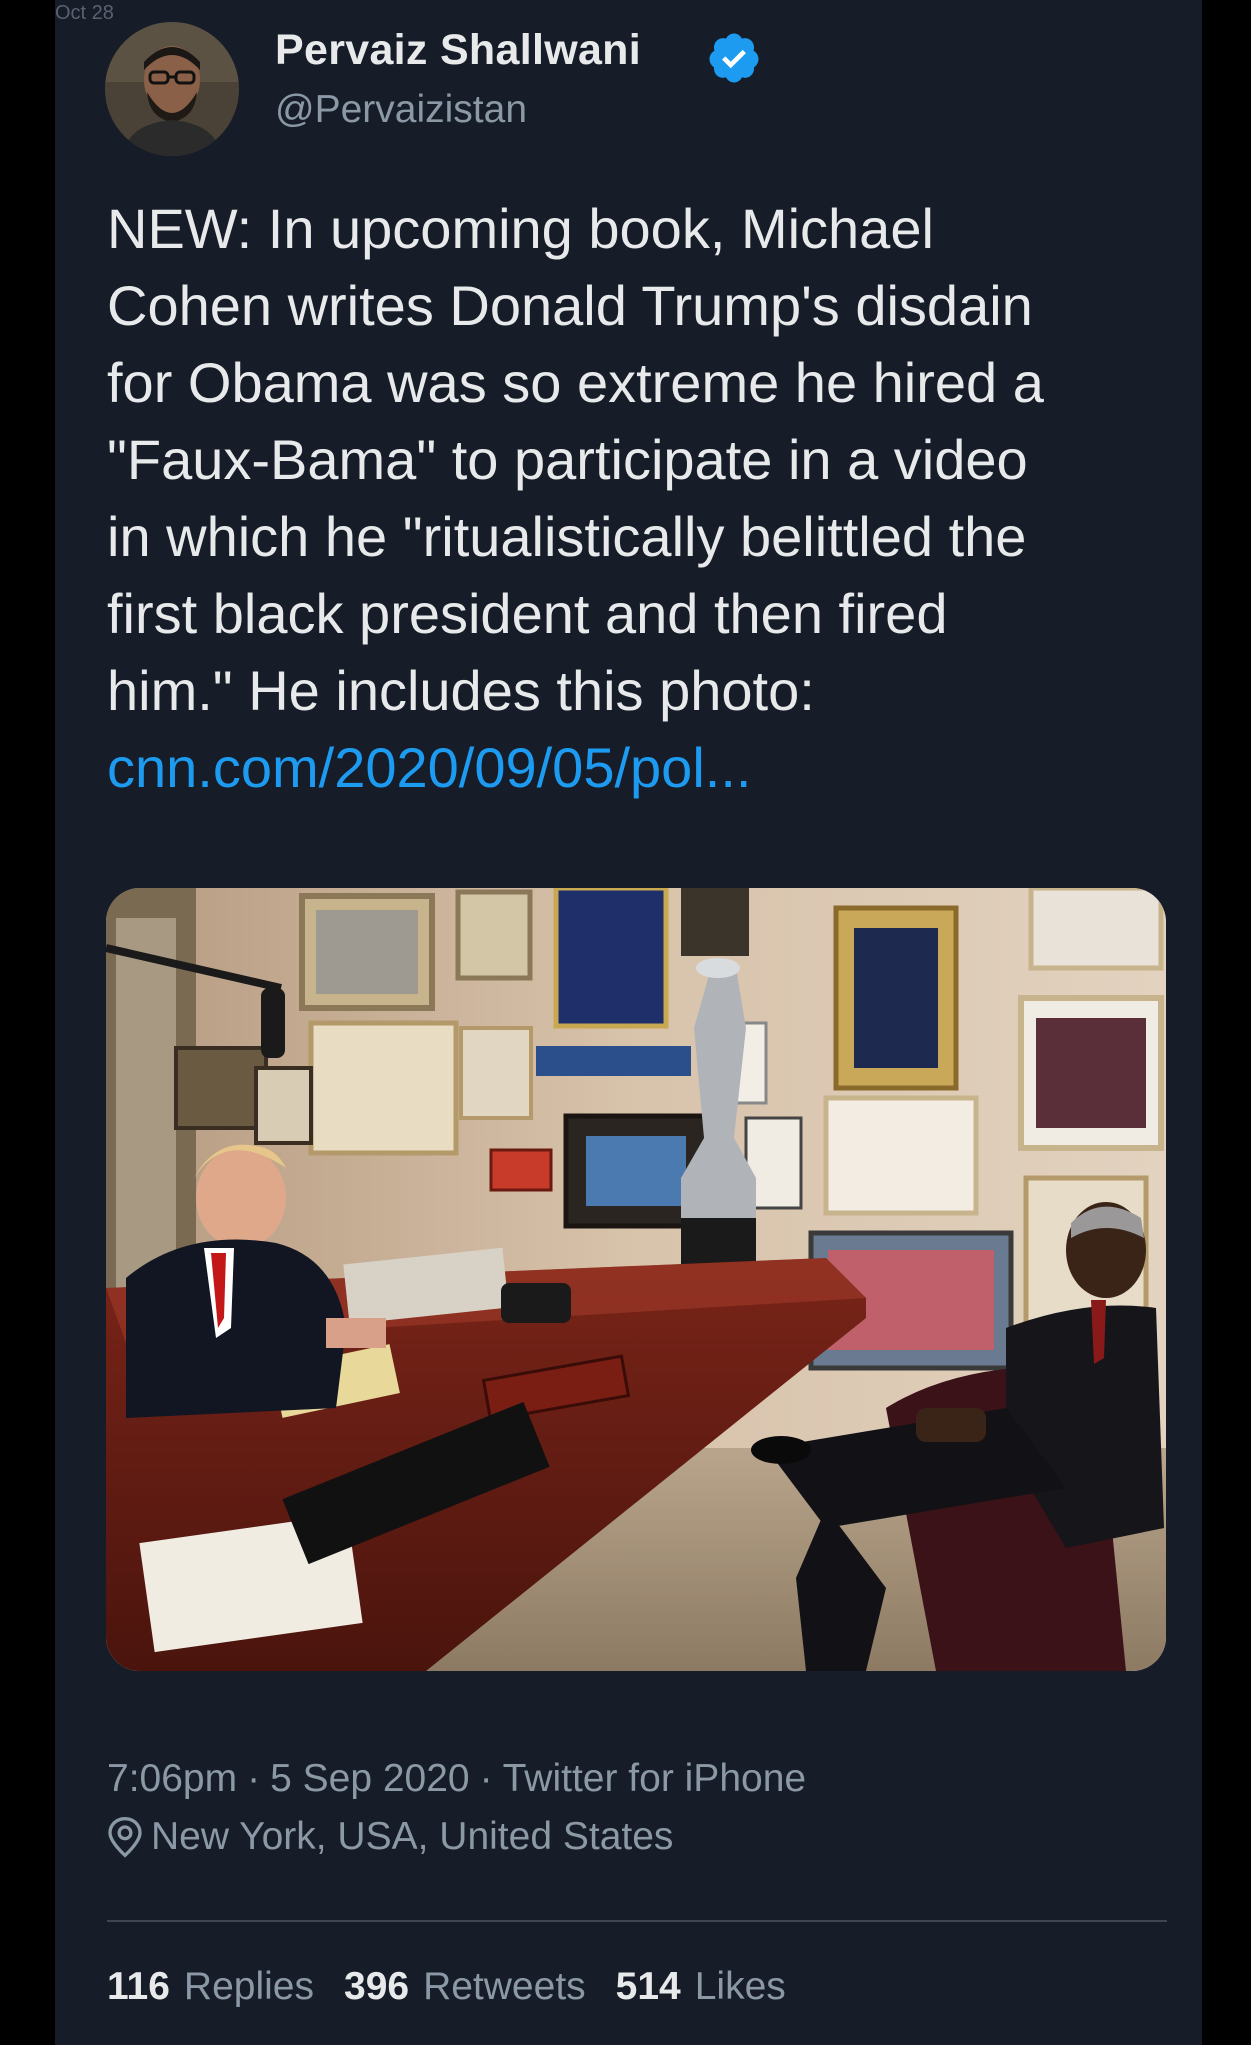  What do you see at coordinates (734, 58) in the screenshot?
I see `verified-badge-icon` at bounding box center [734, 58].